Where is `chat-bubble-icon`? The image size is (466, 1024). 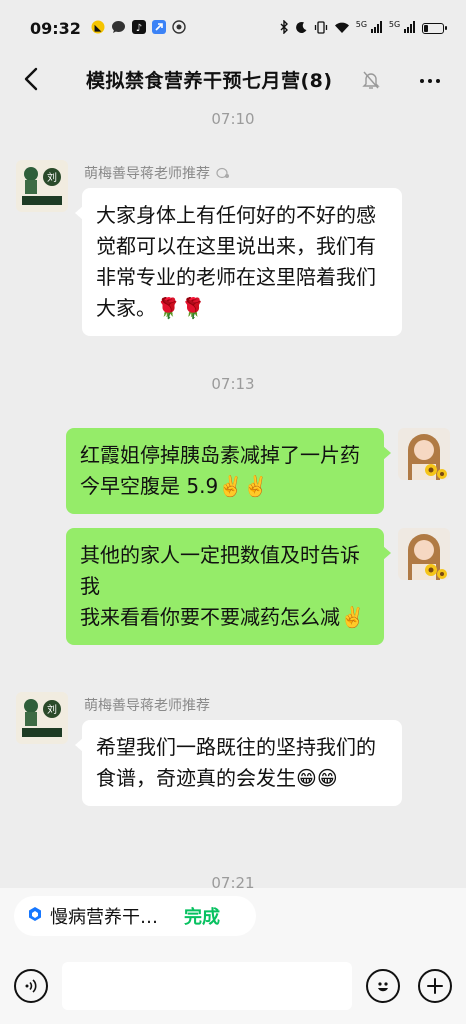 chat-bubble-icon is located at coordinates (118, 28).